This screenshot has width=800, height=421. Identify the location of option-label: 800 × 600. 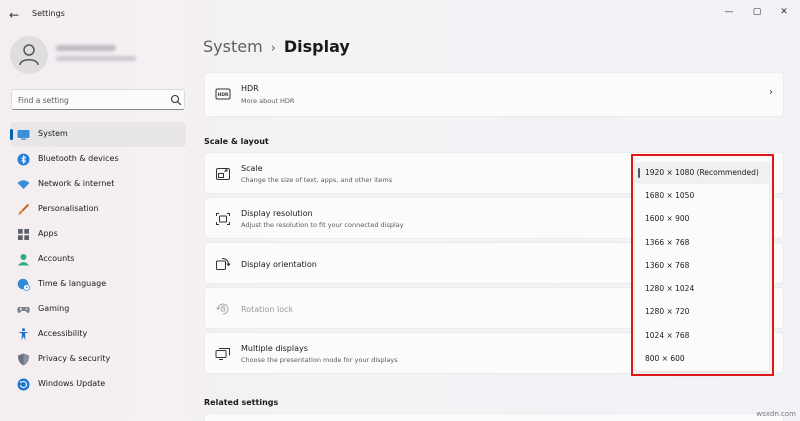
(665, 358).